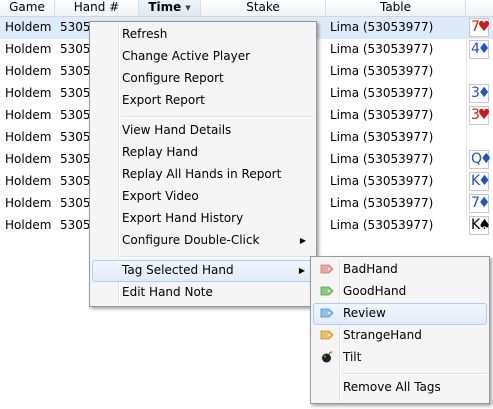 Image resolution: width=493 pixels, height=409 pixels. What do you see at coordinates (400, 358) in the screenshot?
I see `tag-item-tilt: Tilt` at bounding box center [400, 358].